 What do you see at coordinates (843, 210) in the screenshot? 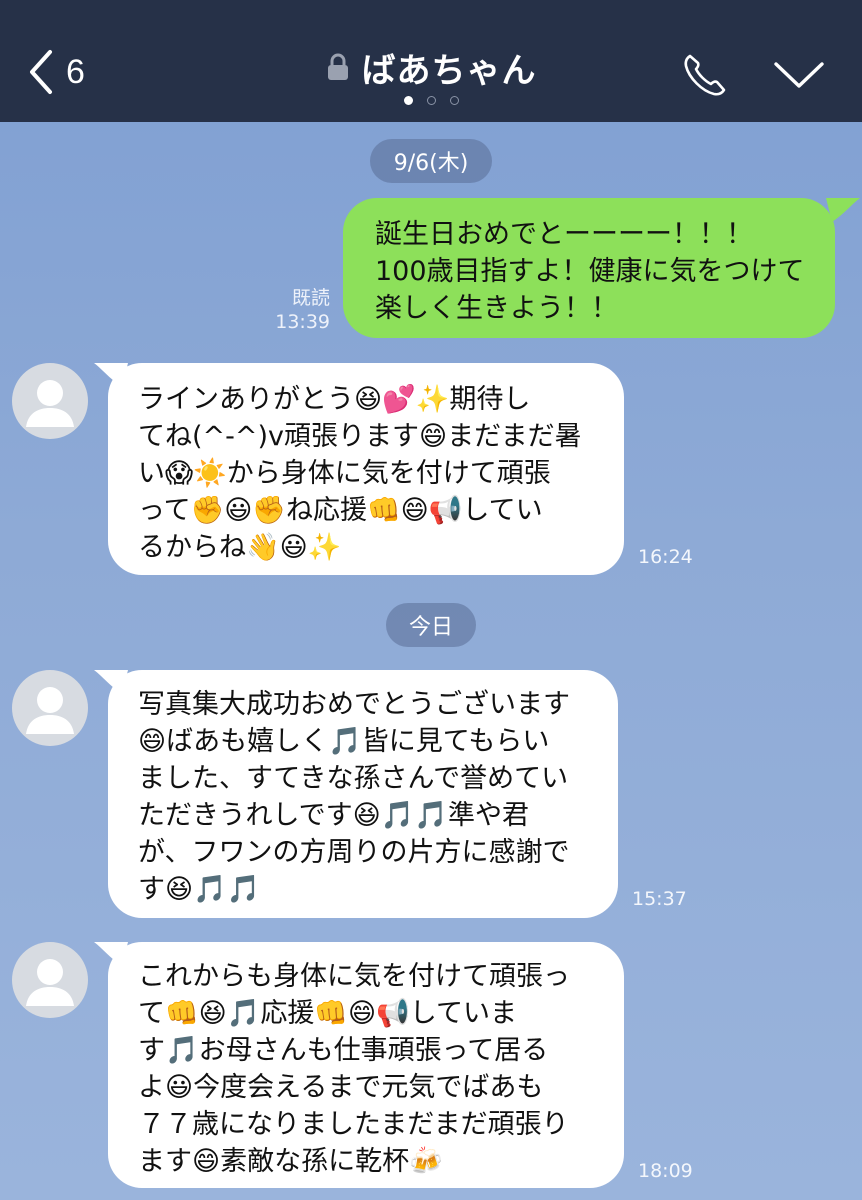
I see `bubble-tail` at bounding box center [843, 210].